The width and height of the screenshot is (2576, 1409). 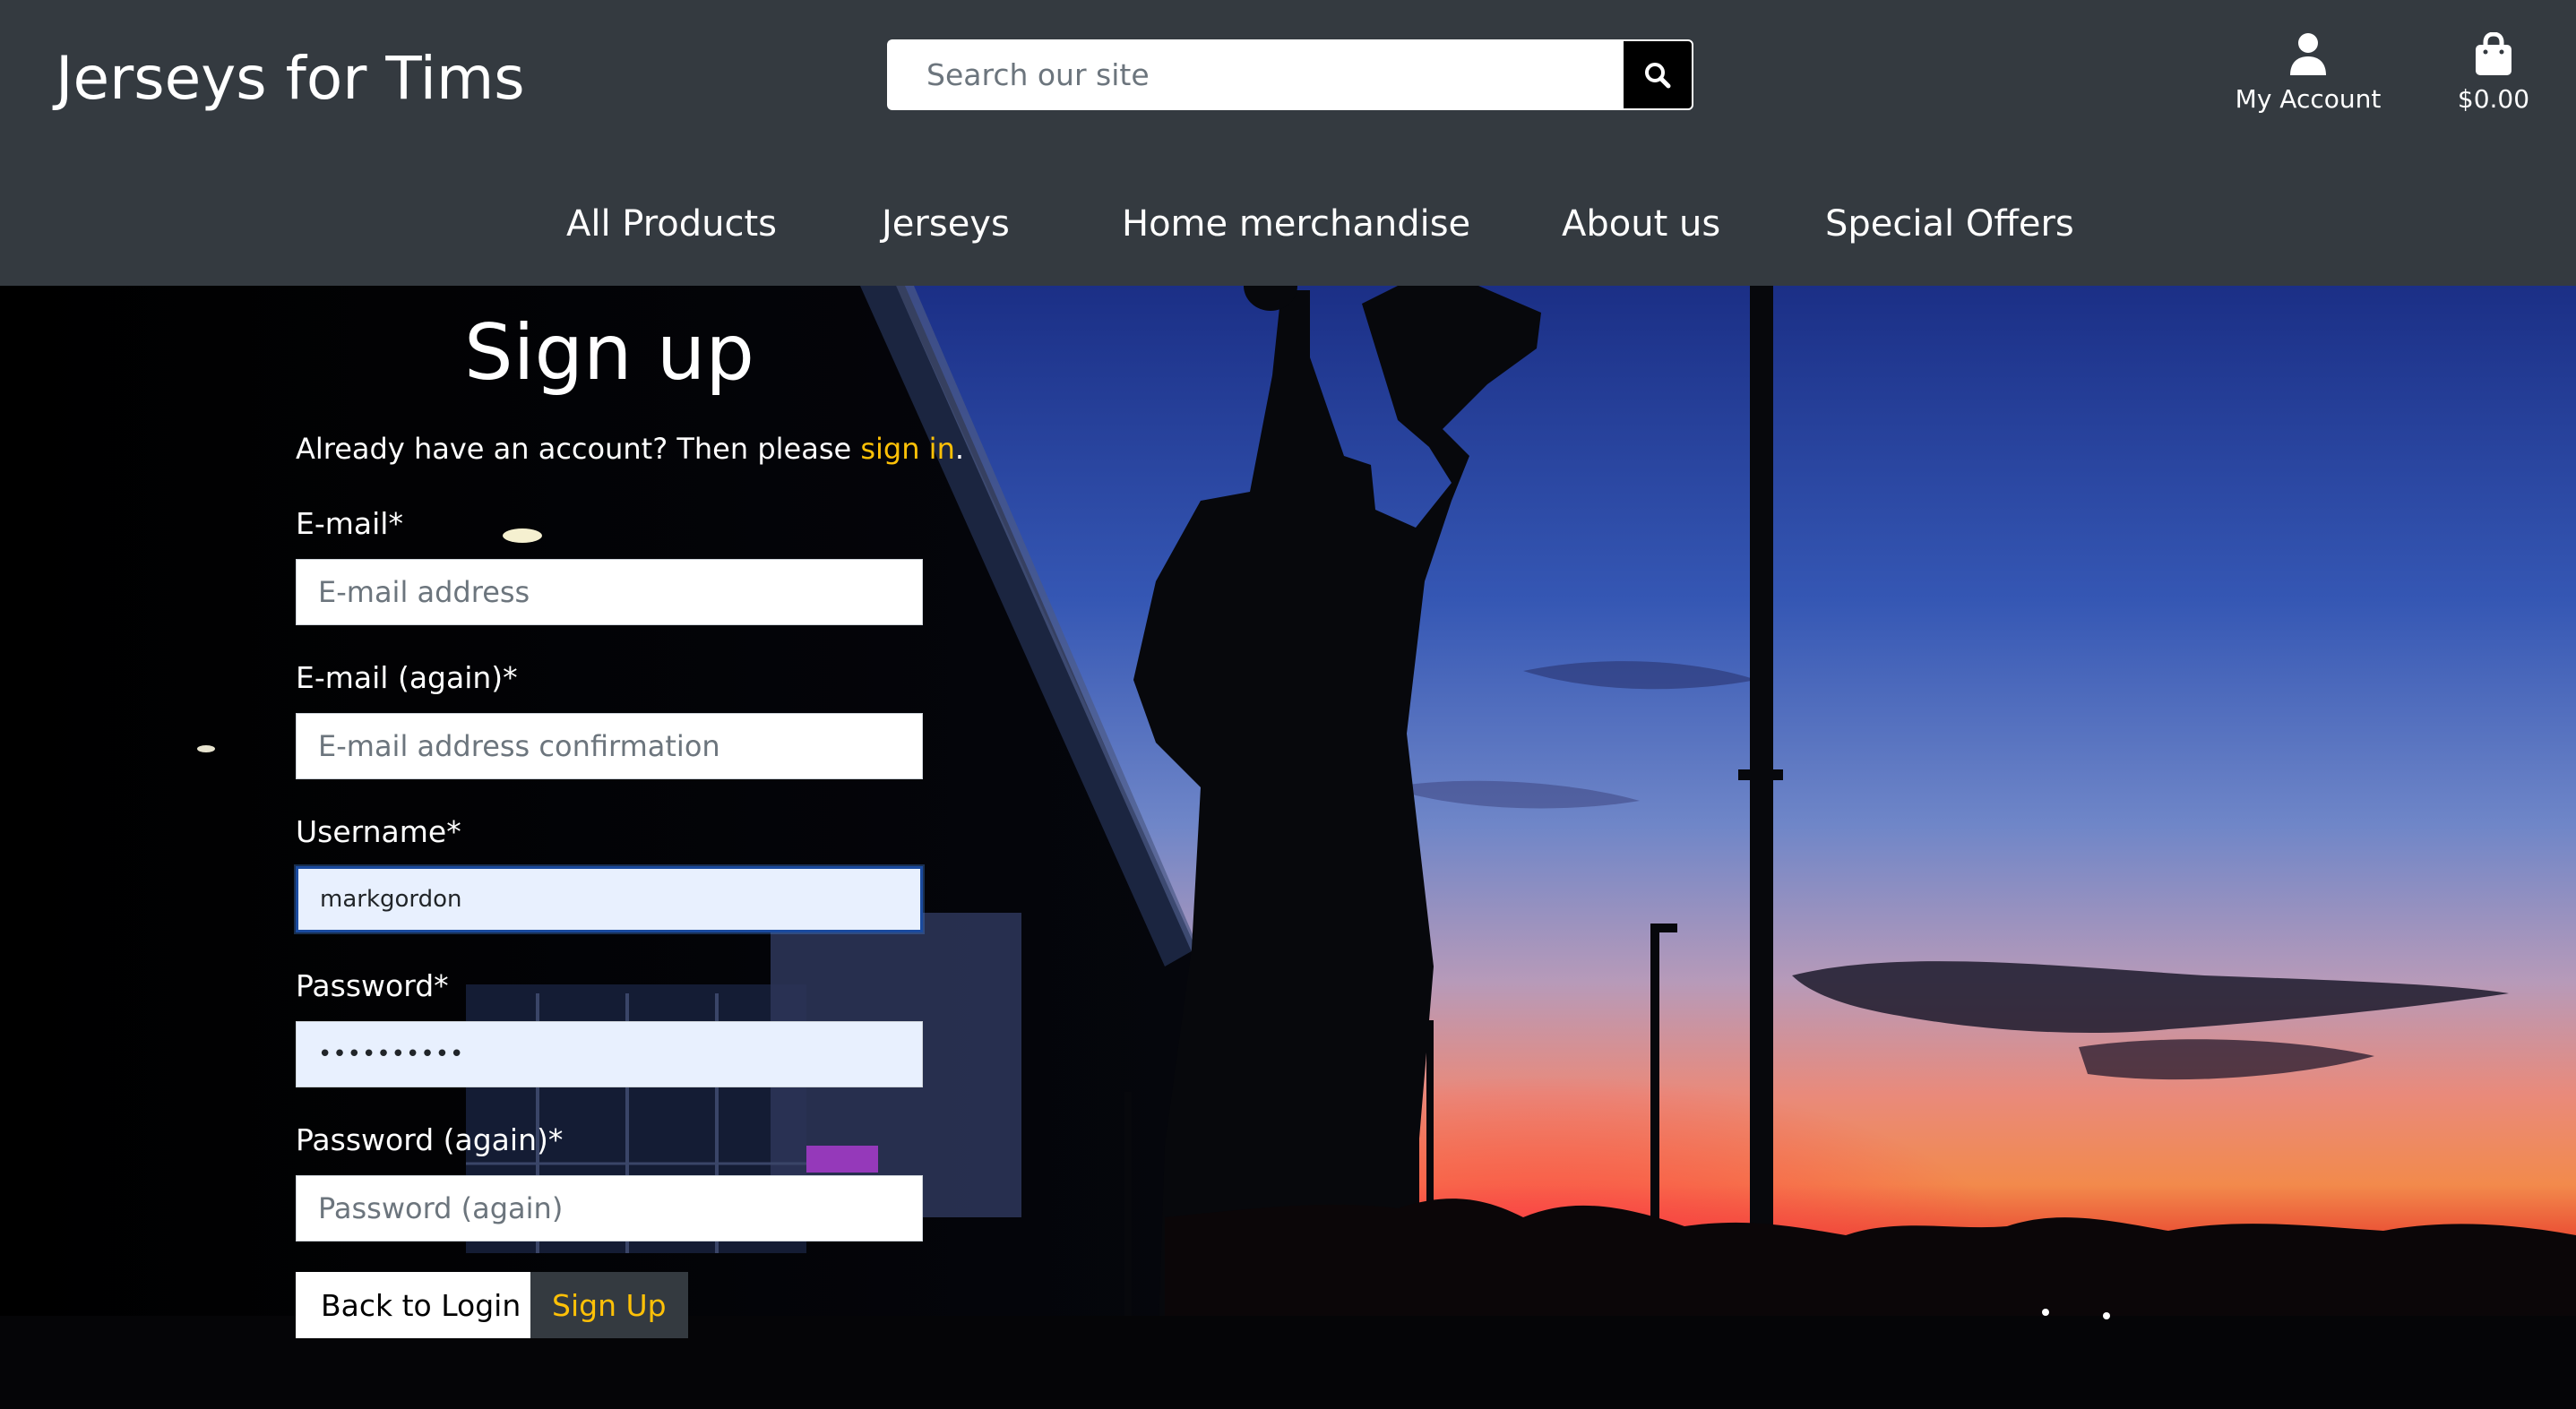 I want to click on sign-in-link: sign in, so click(x=907, y=449).